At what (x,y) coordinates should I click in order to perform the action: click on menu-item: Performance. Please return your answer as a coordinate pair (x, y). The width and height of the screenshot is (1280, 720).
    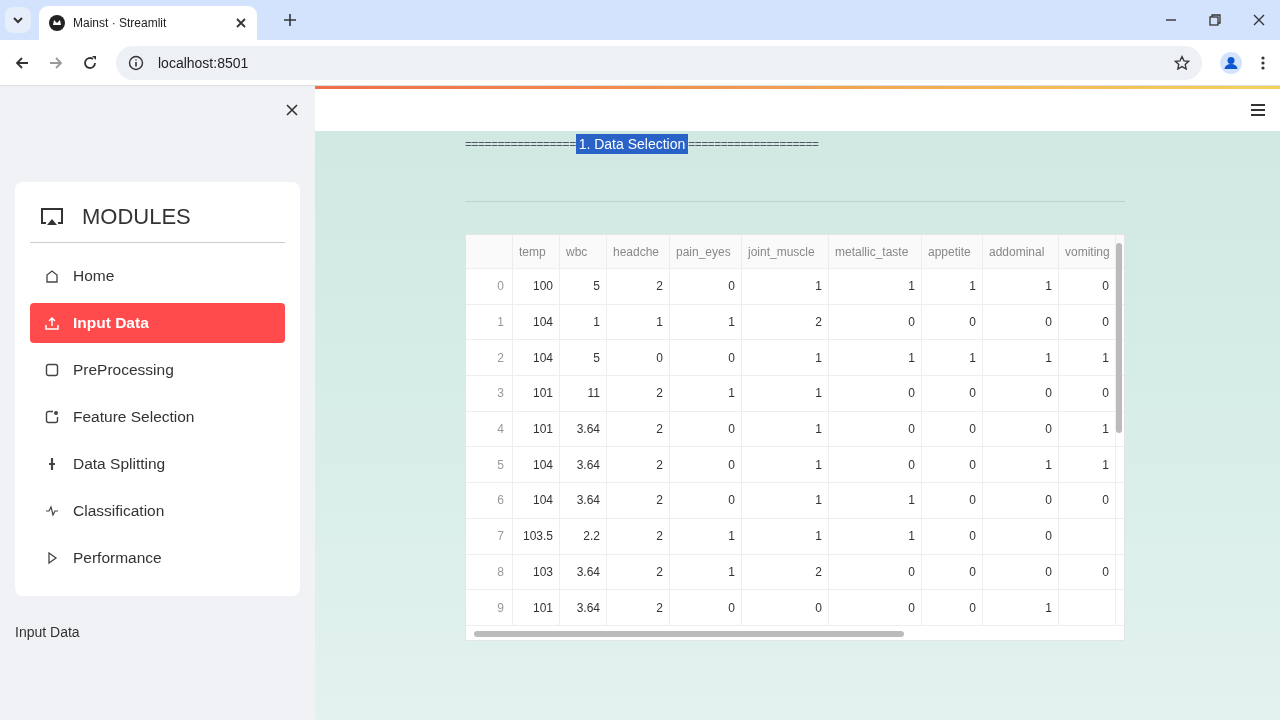
    Looking at the image, I should click on (157, 558).